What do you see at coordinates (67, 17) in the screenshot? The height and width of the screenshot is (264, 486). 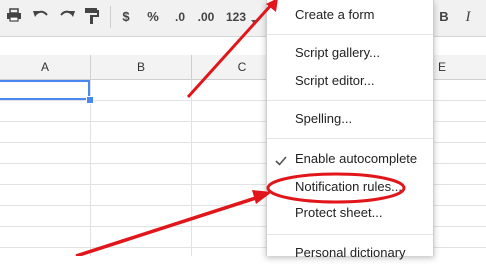 I see `redo-icon` at bounding box center [67, 17].